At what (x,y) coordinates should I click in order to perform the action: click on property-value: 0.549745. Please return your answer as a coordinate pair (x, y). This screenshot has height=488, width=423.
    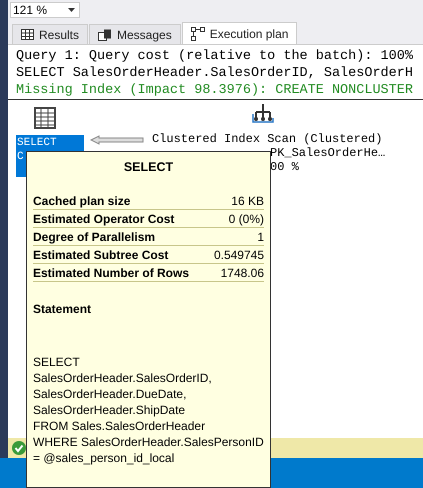
    Looking at the image, I should click on (239, 255).